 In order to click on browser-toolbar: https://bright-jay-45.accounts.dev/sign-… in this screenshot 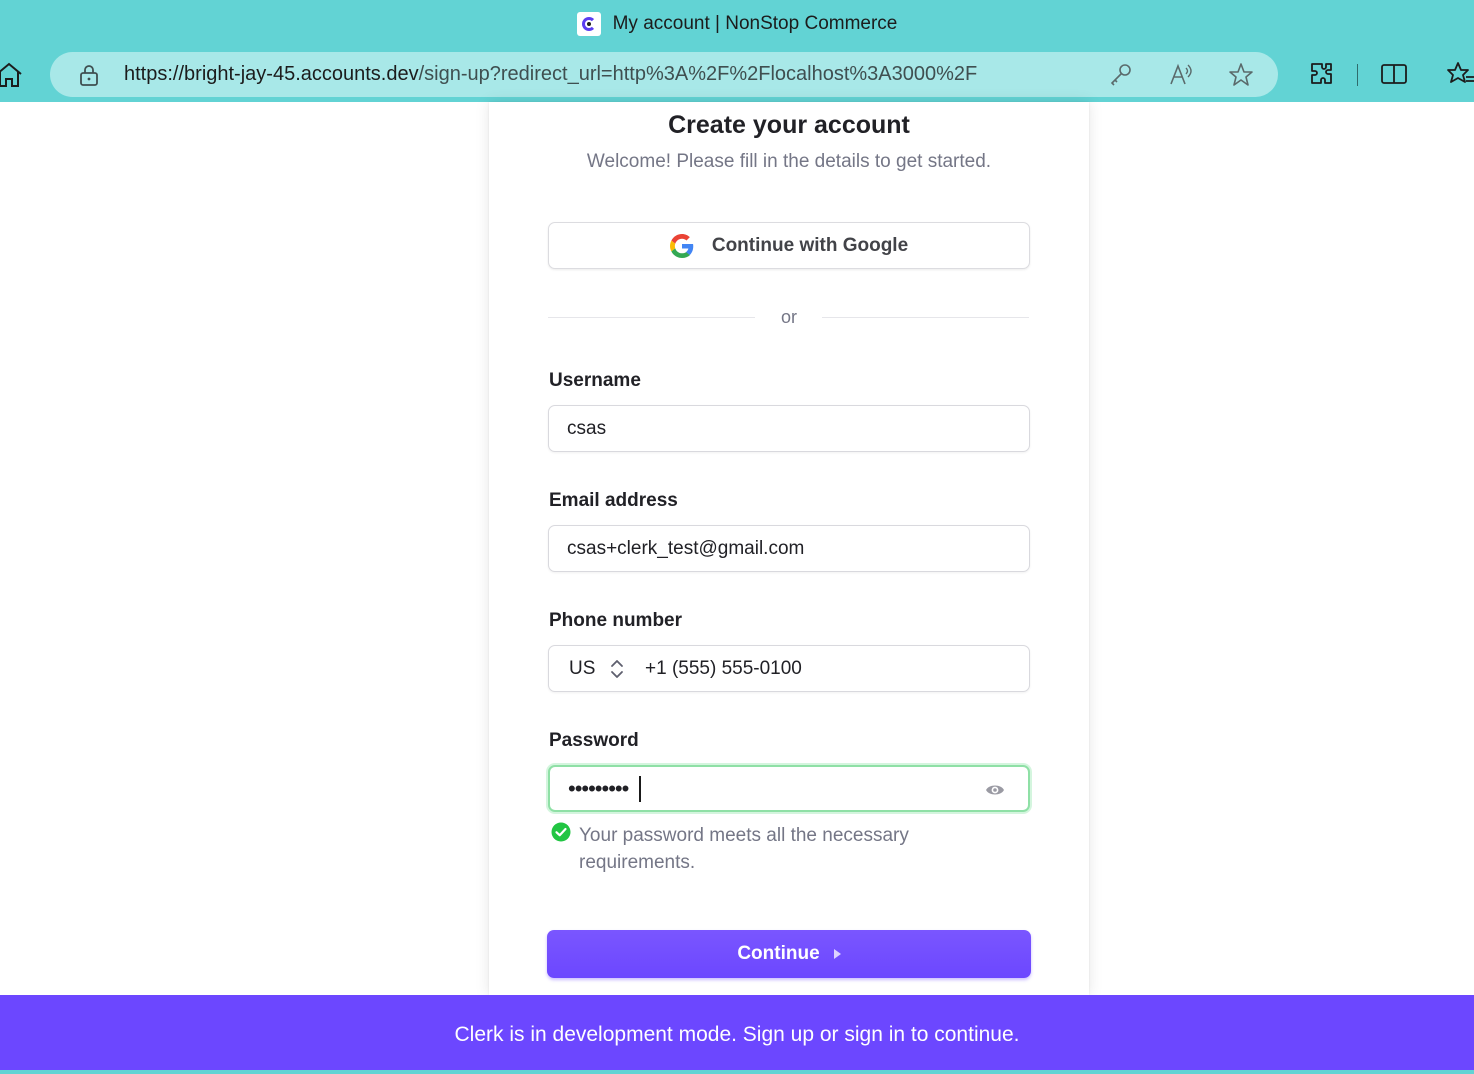, I will do `click(737, 75)`.